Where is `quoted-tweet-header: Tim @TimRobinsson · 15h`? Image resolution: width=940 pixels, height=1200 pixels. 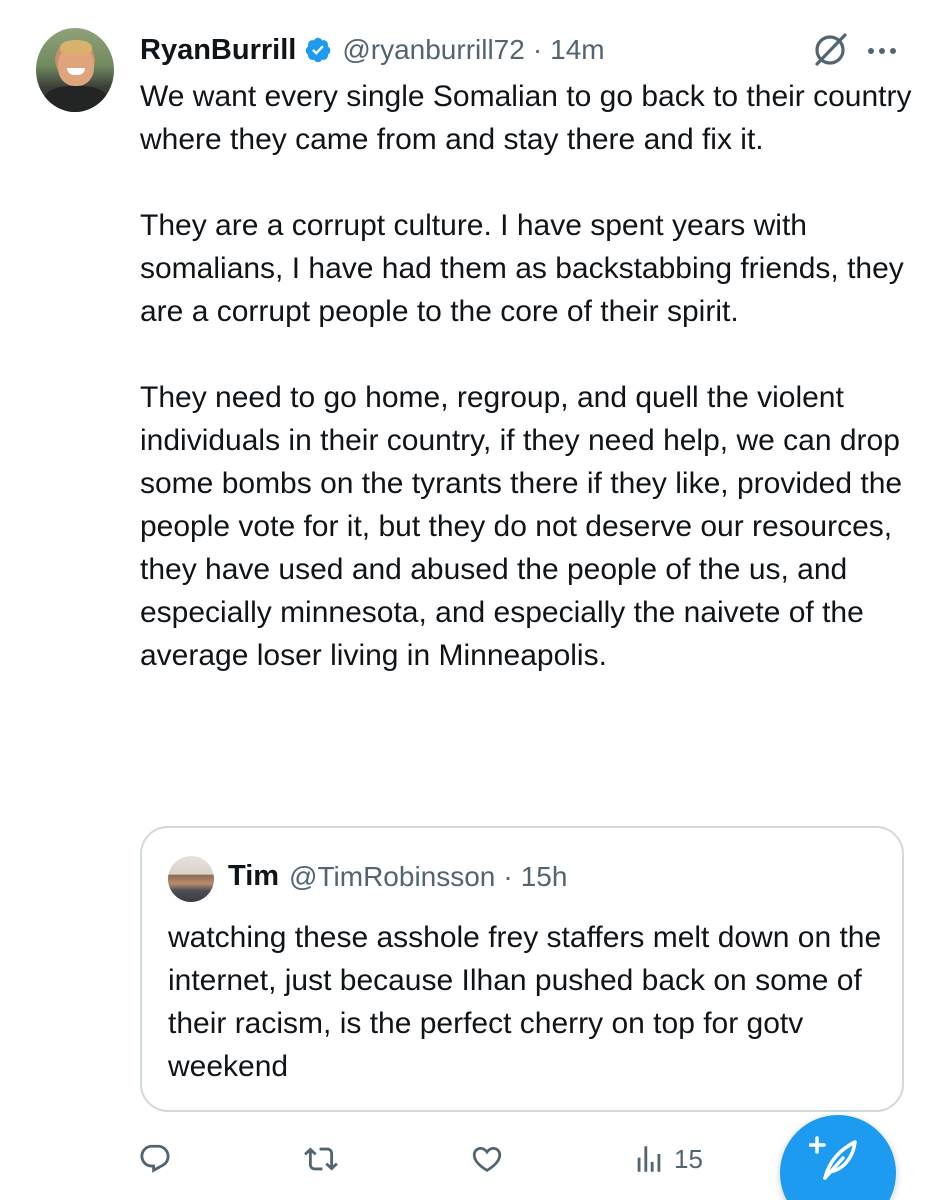 quoted-tweet-header: Tim @TimRobinsson · 15h is located at coordinates (397, 876).